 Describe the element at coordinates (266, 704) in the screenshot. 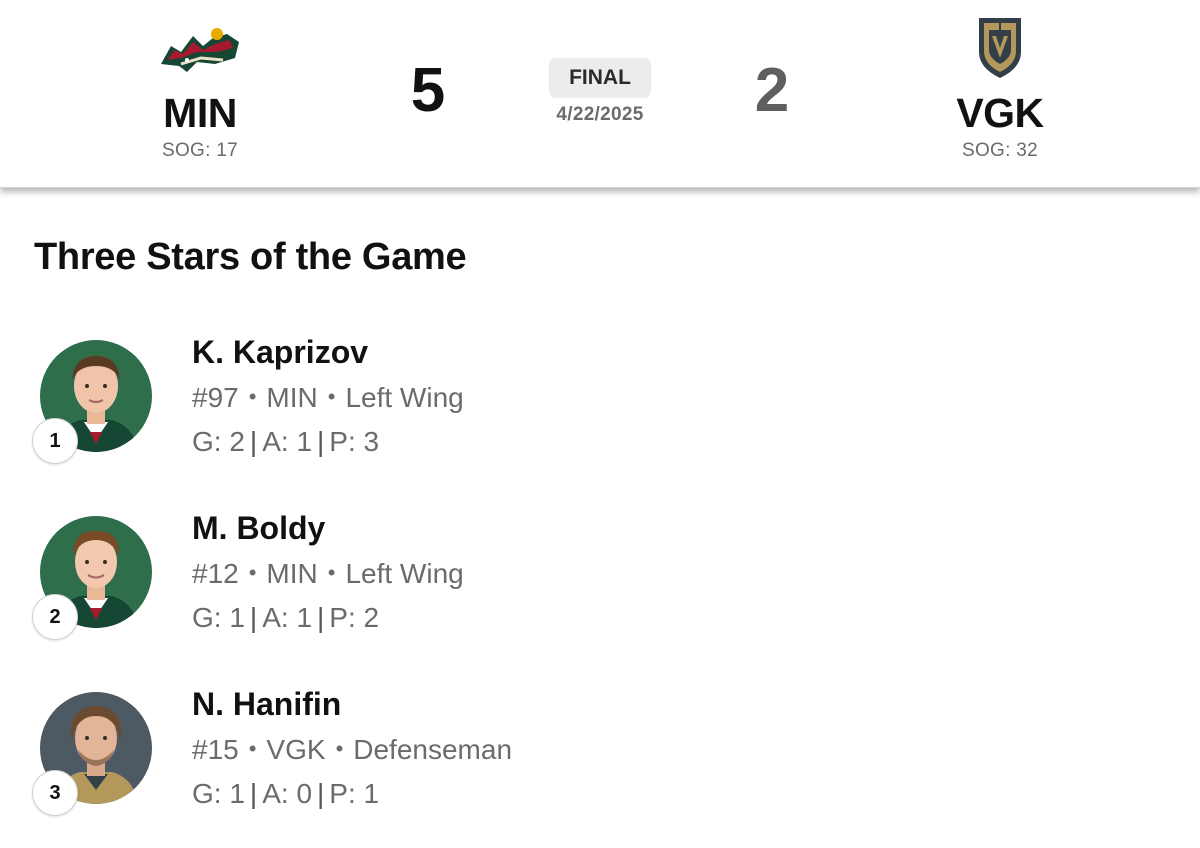

I see `player-name: N. Hanifin` at that location.